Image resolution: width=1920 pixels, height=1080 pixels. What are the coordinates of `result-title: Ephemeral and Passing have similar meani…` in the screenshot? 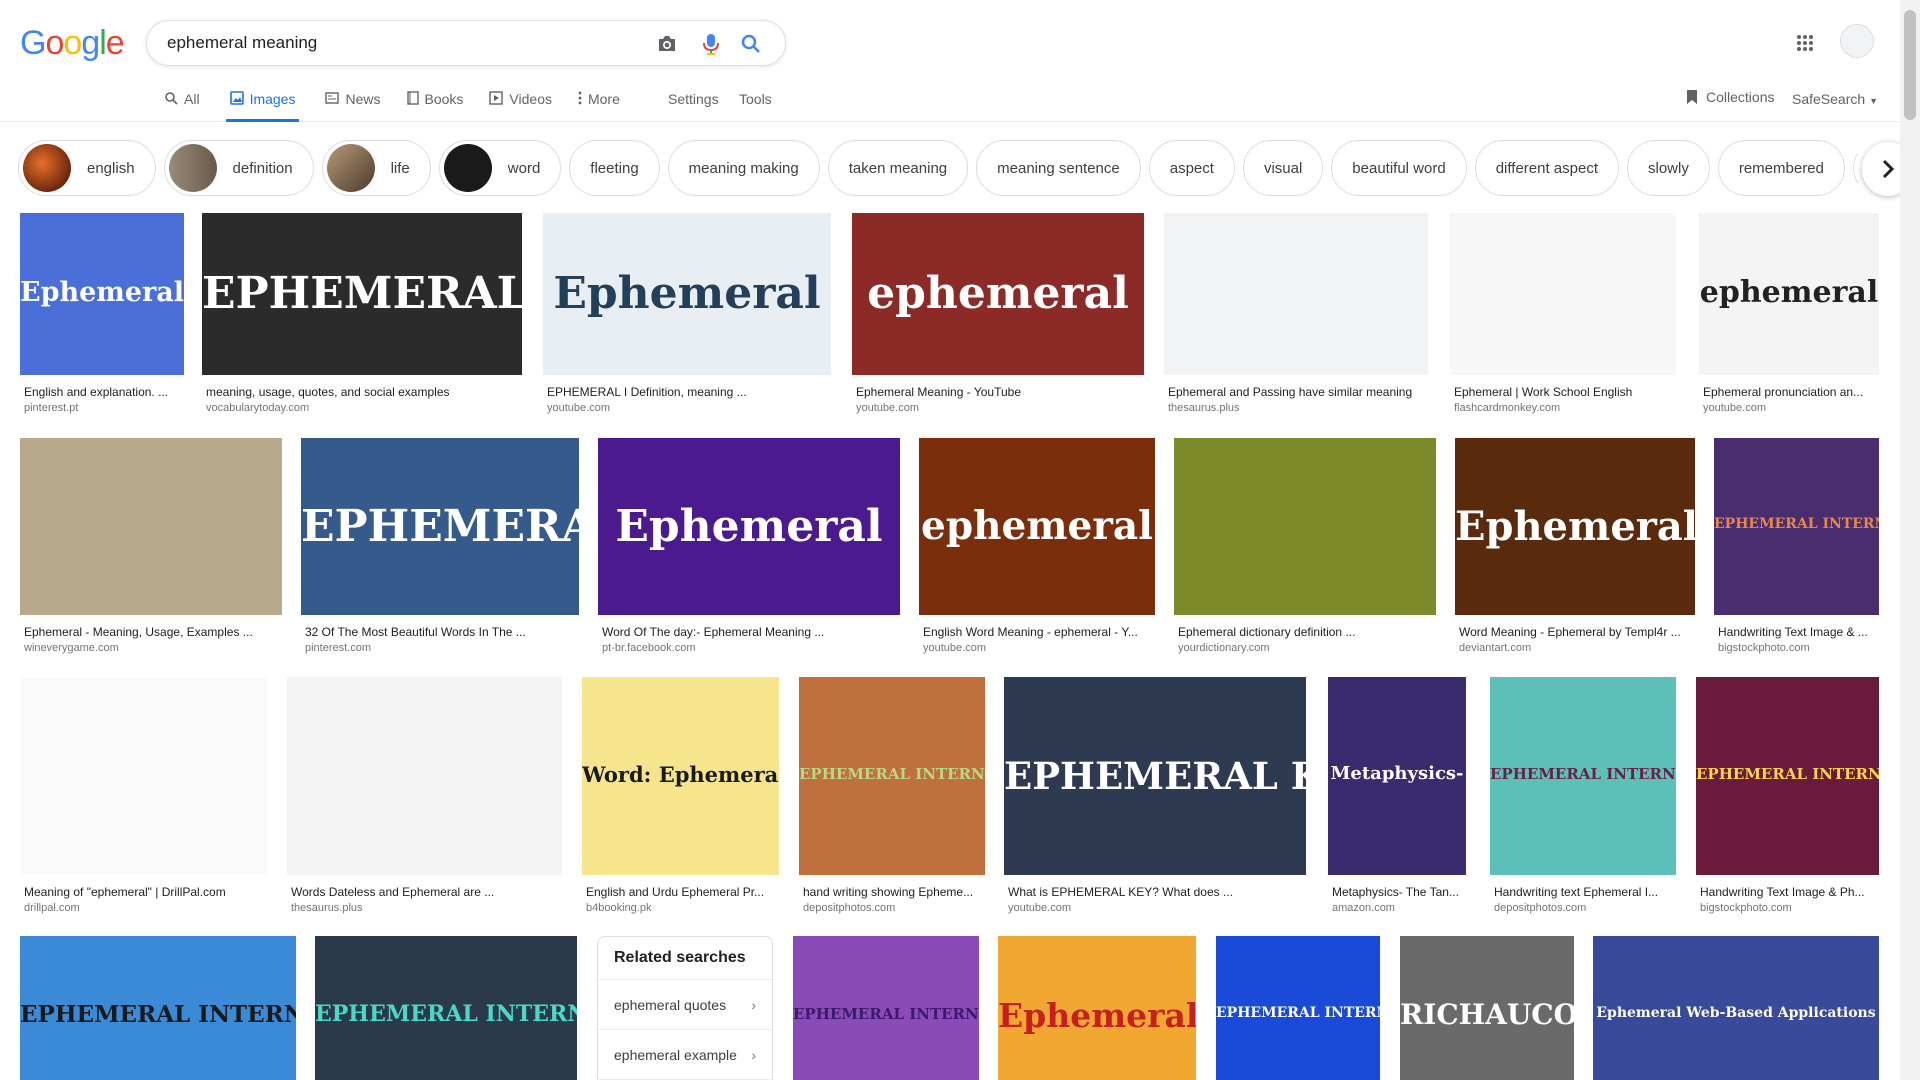 It's located at (1296, 392).